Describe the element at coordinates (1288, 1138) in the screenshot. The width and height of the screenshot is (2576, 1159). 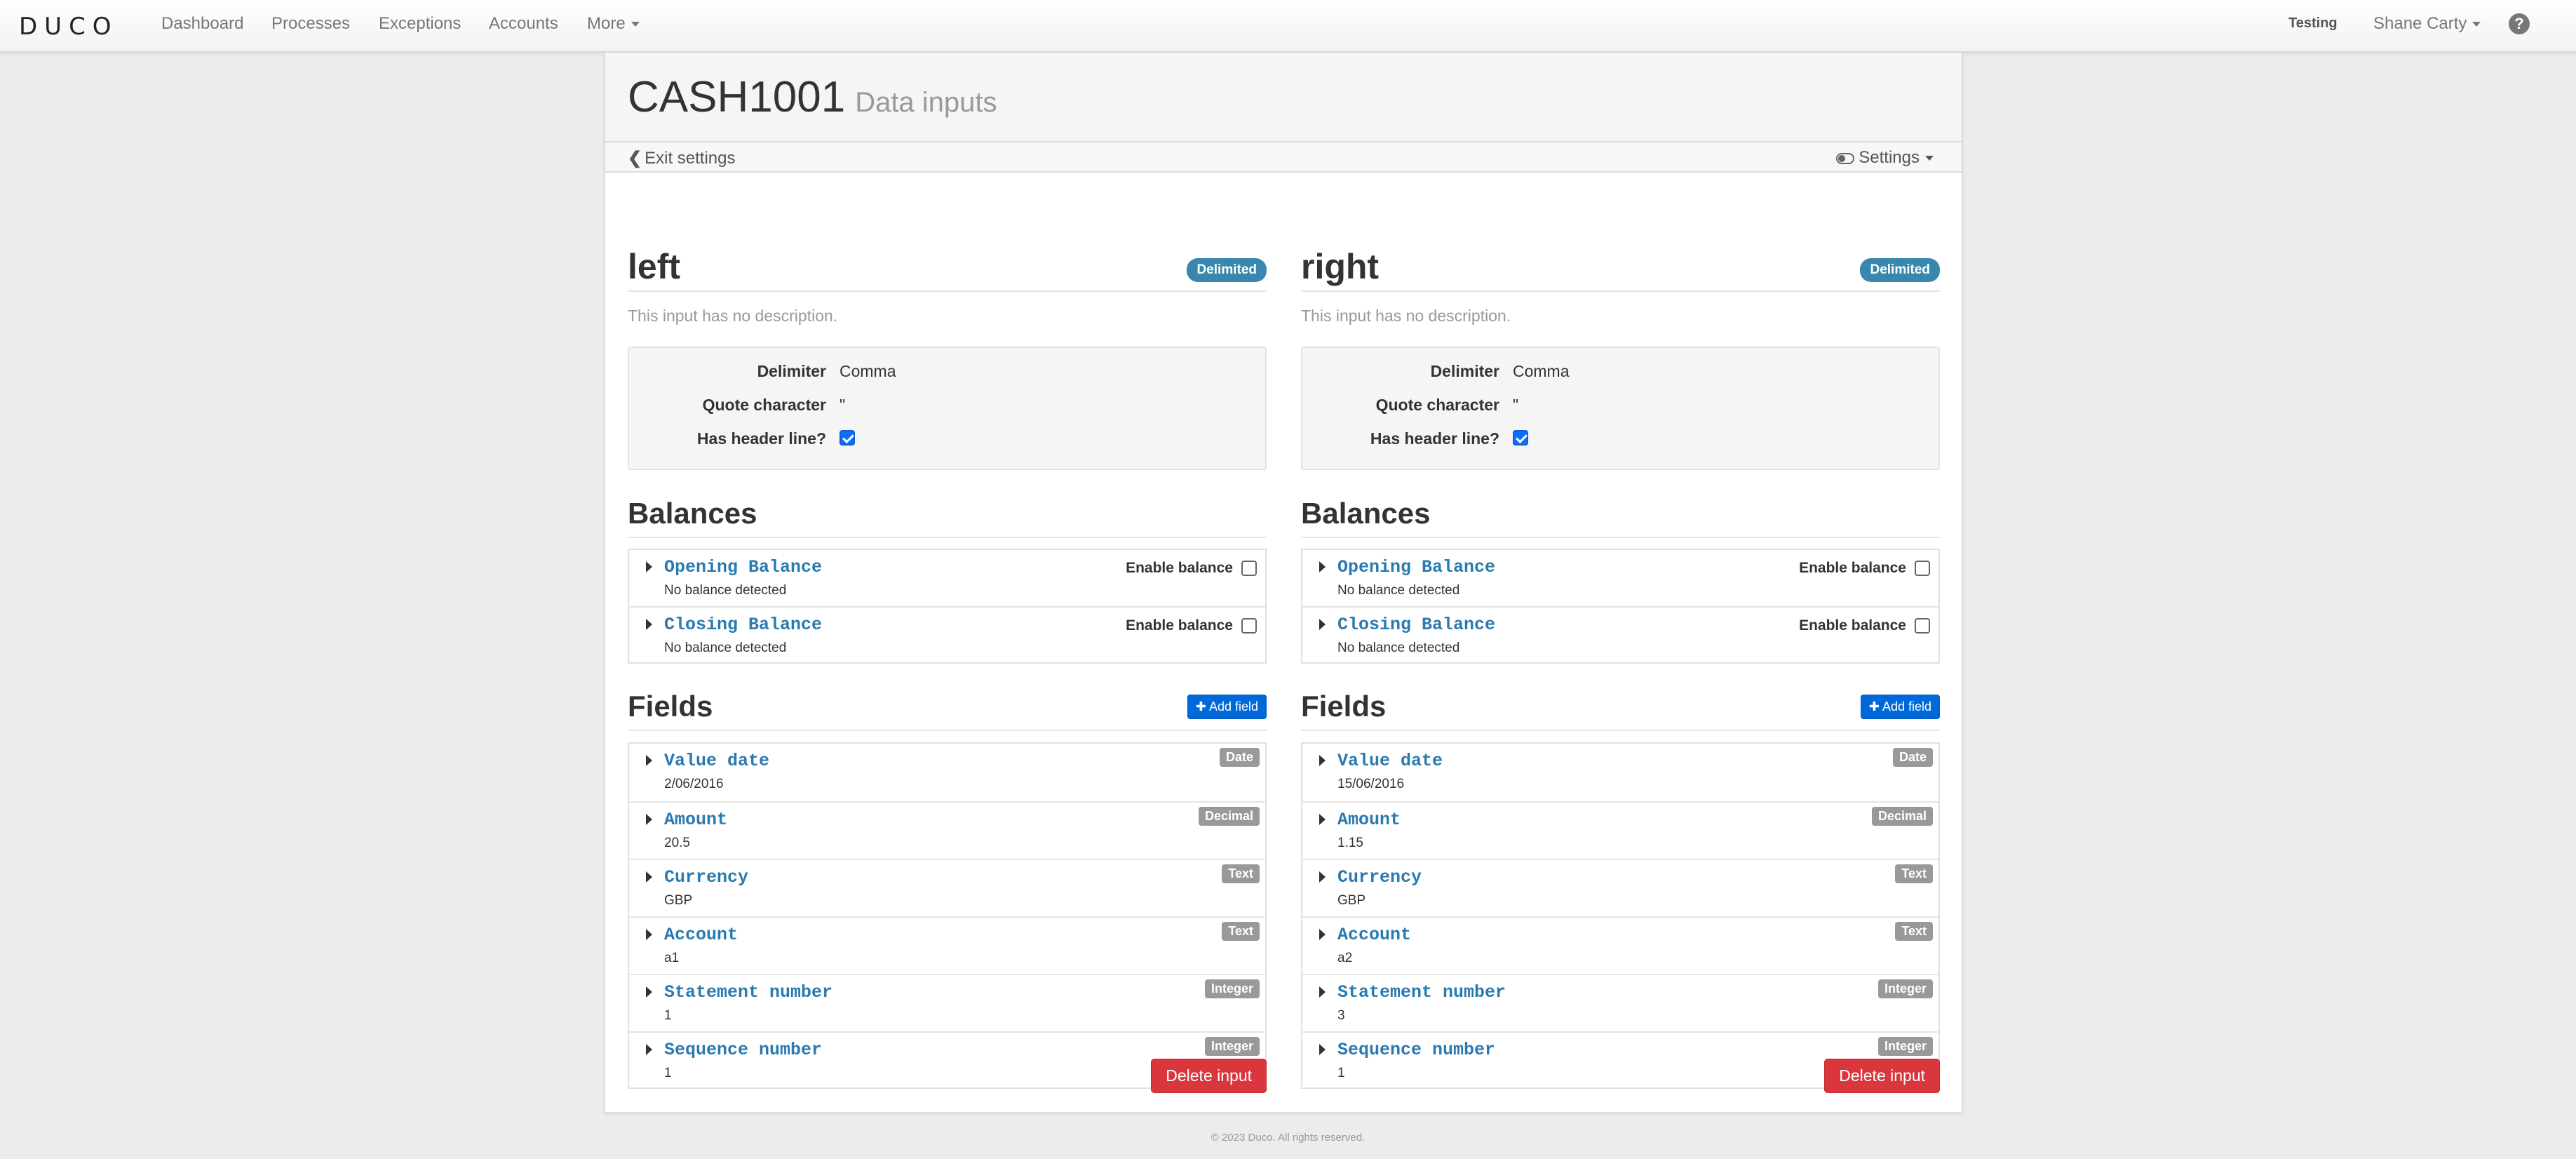
I see `footer-copyright: © 2023 Duco. All rights reserved.` at that location.